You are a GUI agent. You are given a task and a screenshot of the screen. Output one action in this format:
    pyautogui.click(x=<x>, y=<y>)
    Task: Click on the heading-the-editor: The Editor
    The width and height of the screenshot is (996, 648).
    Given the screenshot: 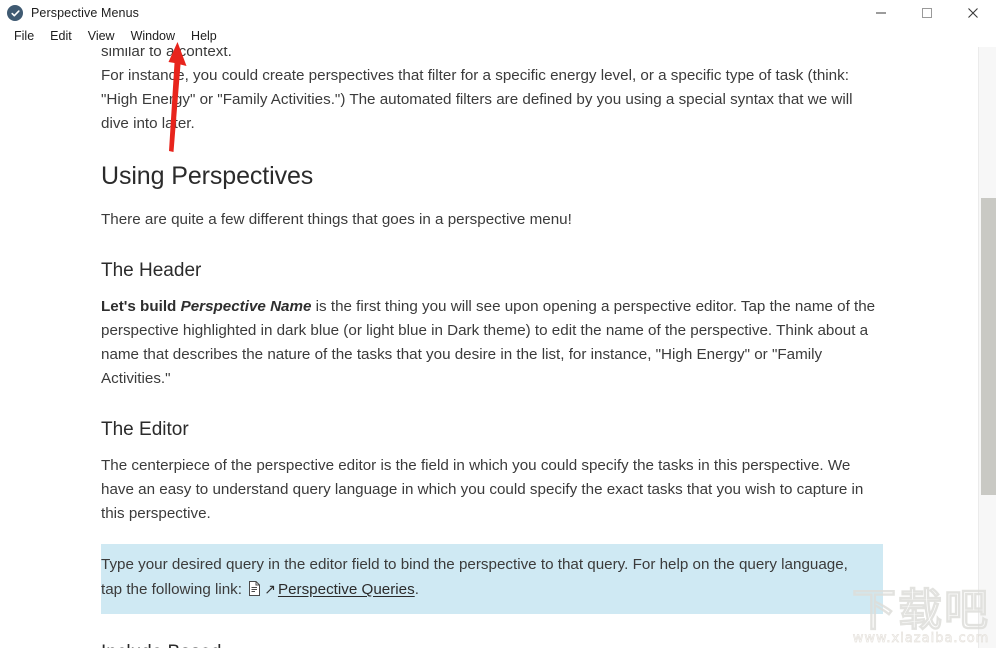 What is the action you would take?
    pyautogui.click(x=145, y=429)
    